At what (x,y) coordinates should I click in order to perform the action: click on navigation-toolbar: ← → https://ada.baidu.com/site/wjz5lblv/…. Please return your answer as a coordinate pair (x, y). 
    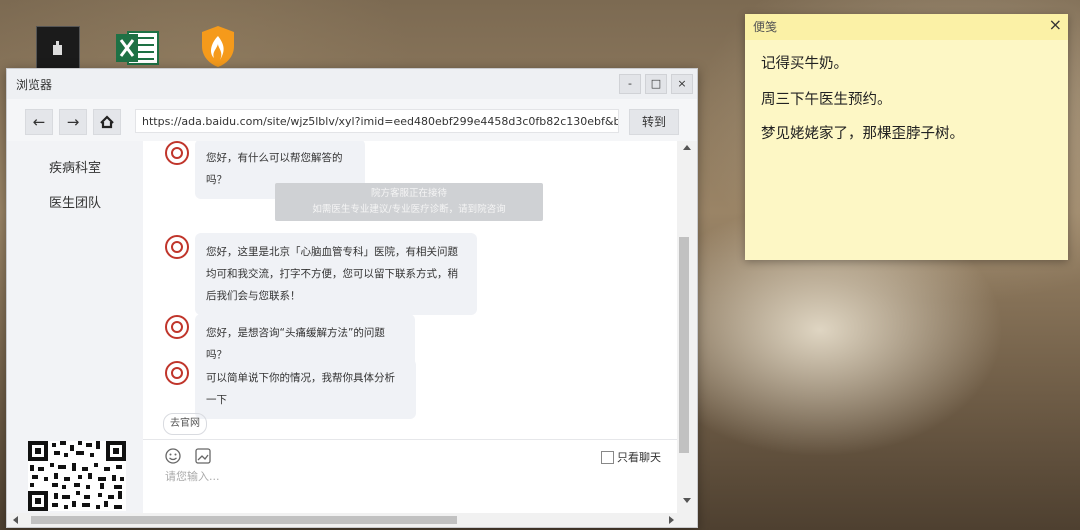
    Looking at the image, I should click on (352, 120).